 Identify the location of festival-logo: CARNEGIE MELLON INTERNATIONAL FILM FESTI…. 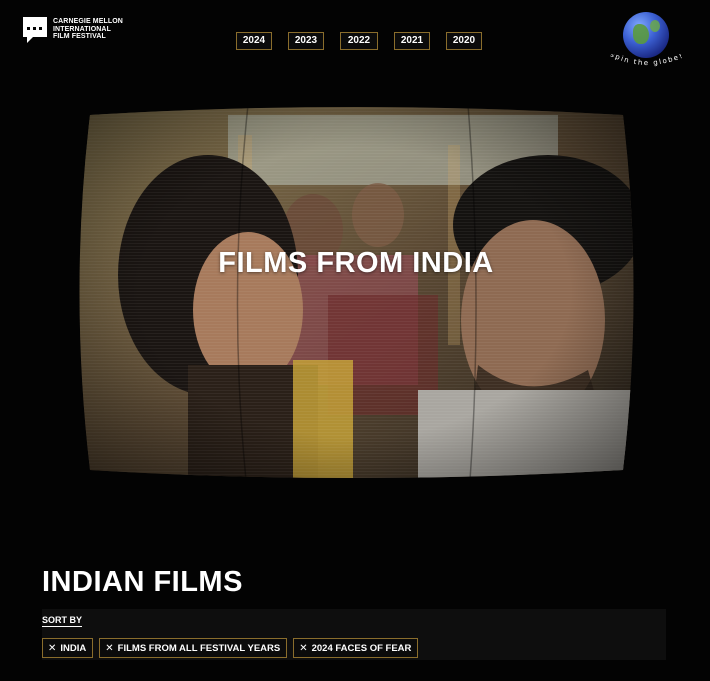
(73, 30).